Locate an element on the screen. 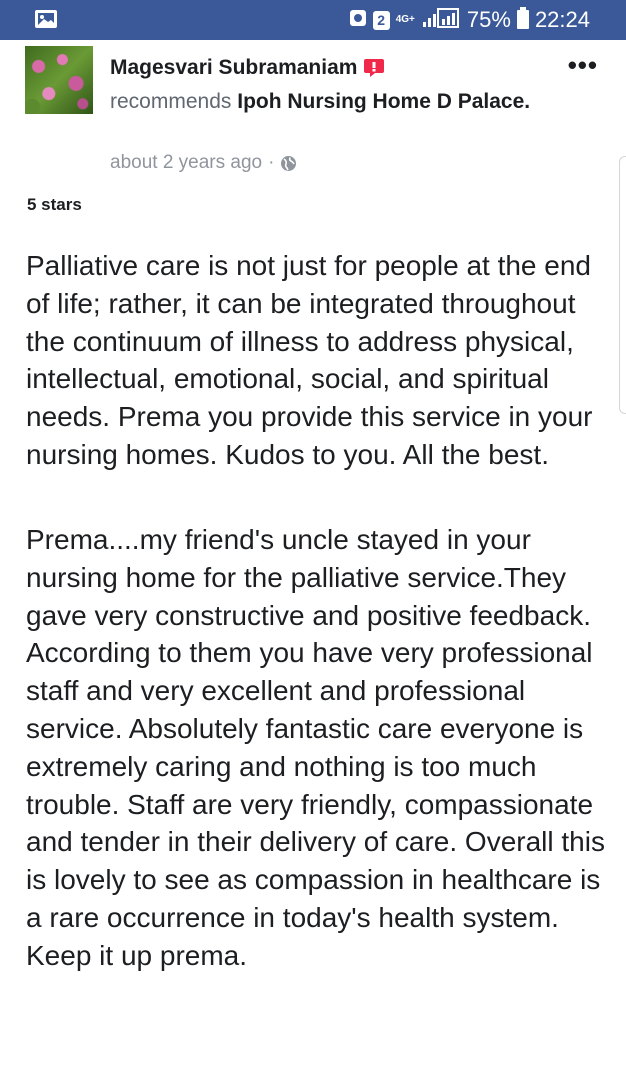 Image resolution: width=626 pixels, height=1080 pixels. side-panel-edge is located at coordinates (622, 285).